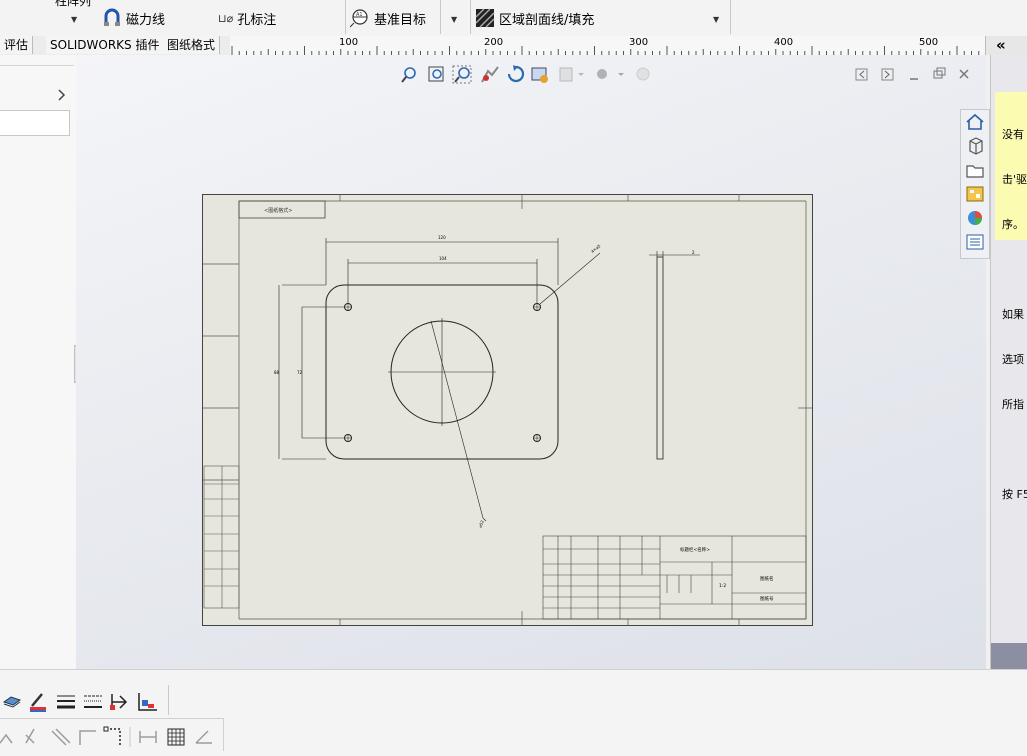 The width and height of the screenshot is (1027, 756). What do you see at coordinates (1013, 359) in the screenshot?
I see `tip-line: 选项` at bounding box center [1013, 359].